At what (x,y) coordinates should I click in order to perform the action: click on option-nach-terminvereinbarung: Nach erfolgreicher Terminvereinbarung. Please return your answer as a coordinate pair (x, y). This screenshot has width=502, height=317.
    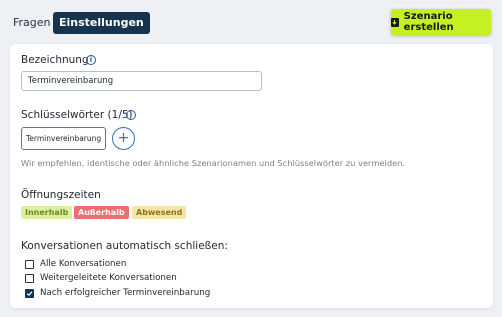
    Looking at the image, I should click on (117, 293).